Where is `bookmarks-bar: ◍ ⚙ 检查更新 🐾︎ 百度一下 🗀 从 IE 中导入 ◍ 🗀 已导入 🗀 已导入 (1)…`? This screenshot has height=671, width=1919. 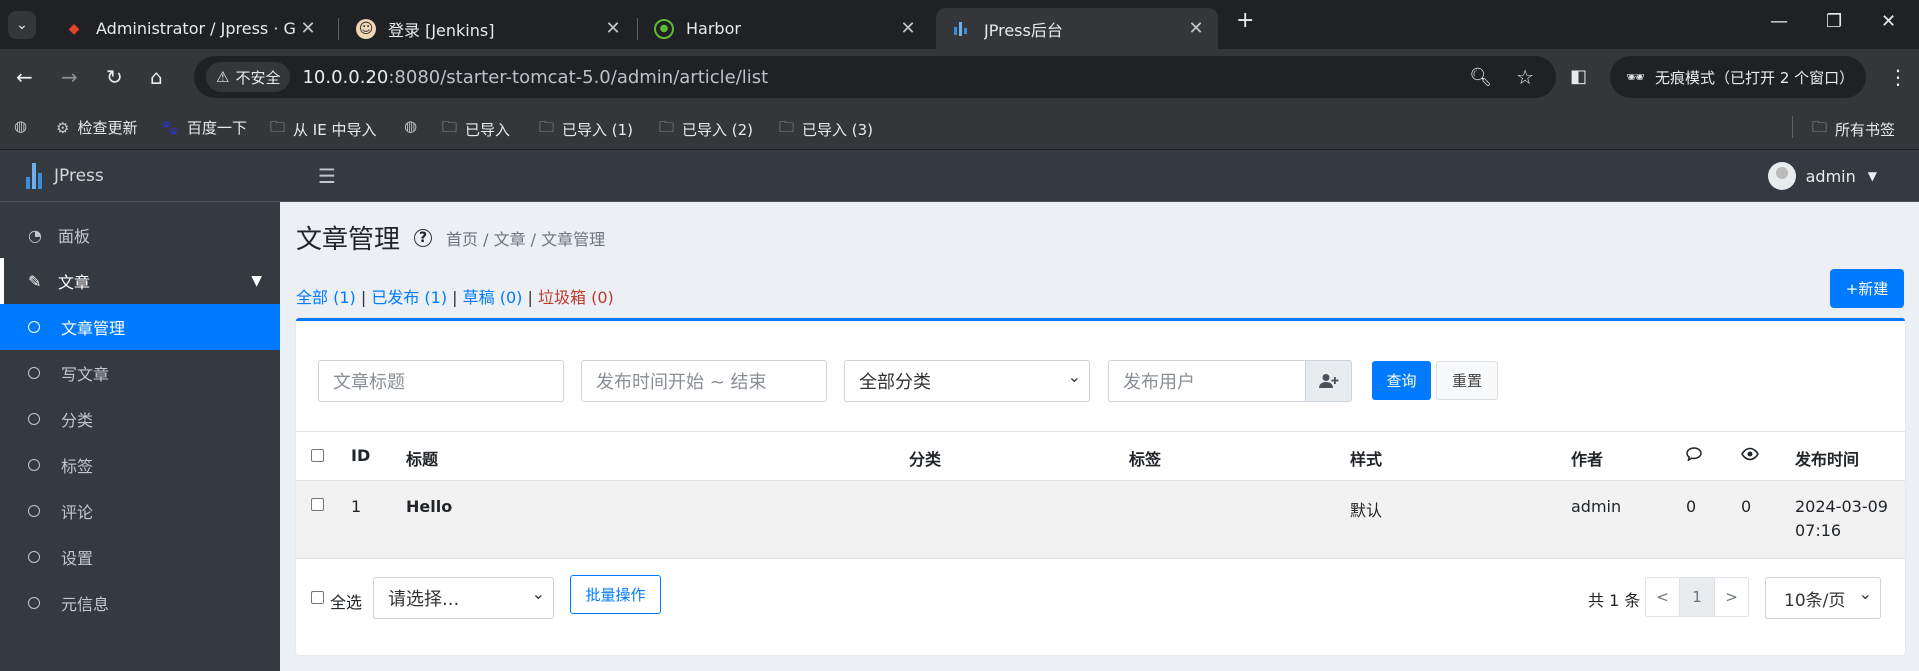
bookmarks-bar: ◍ ⚙ 检查更新 🐾︎ 百度一下 🗀 从 IE 中导入 ◍ 🗀 已导入 🗀 已导入 (1)… is located at coordinates (959, 127).